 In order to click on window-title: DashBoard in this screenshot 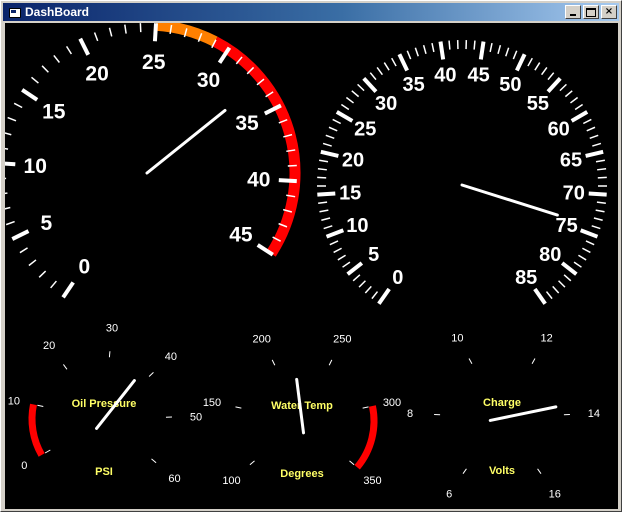, I will do `click(57, 12)`.